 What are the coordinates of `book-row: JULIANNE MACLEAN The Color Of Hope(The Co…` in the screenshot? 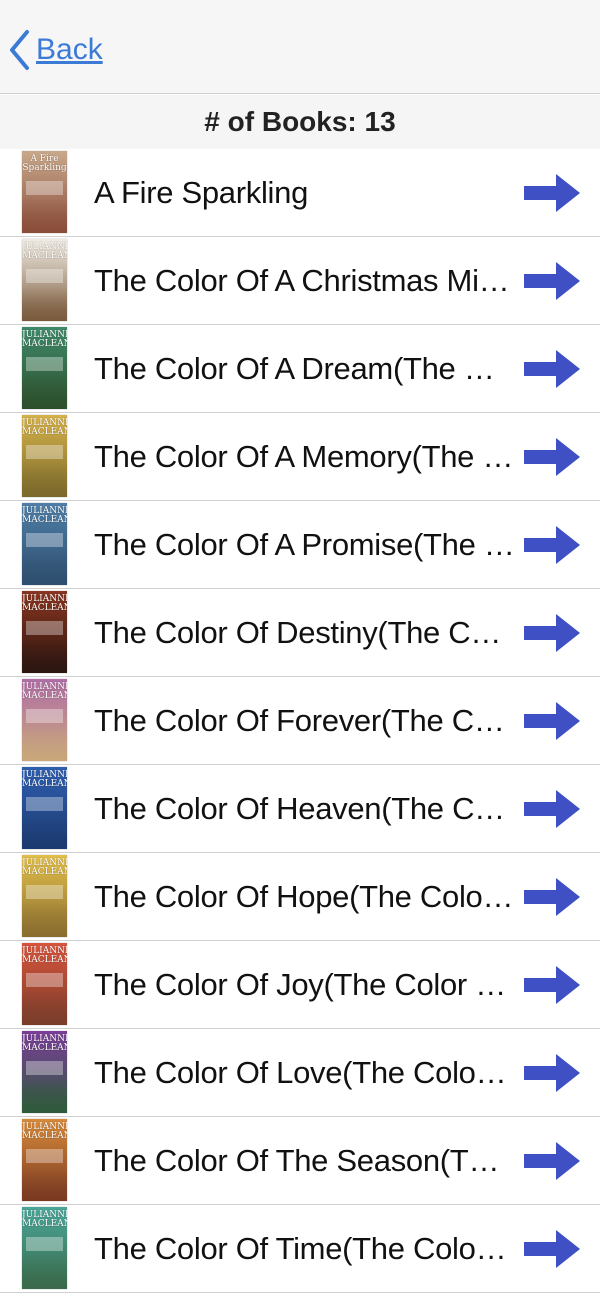 It's located at (300, 897).